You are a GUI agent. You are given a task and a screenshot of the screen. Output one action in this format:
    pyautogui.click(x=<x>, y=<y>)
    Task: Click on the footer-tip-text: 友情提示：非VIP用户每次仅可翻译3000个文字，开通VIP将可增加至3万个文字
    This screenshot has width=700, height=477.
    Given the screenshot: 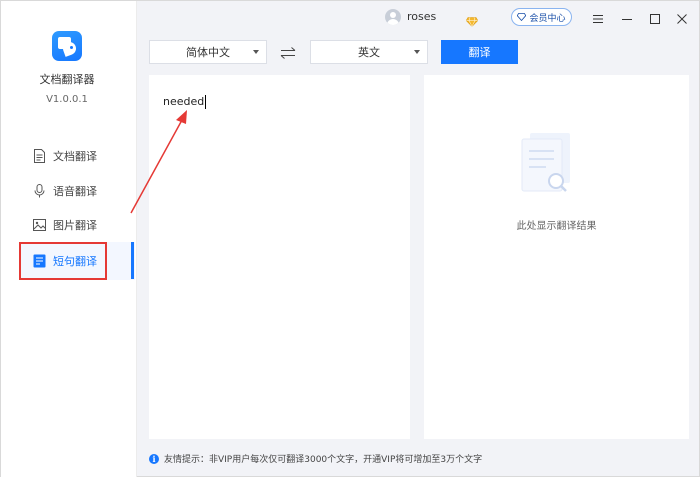 What is the action you would take?
    pyautogui.click(x=323, y=460)
    